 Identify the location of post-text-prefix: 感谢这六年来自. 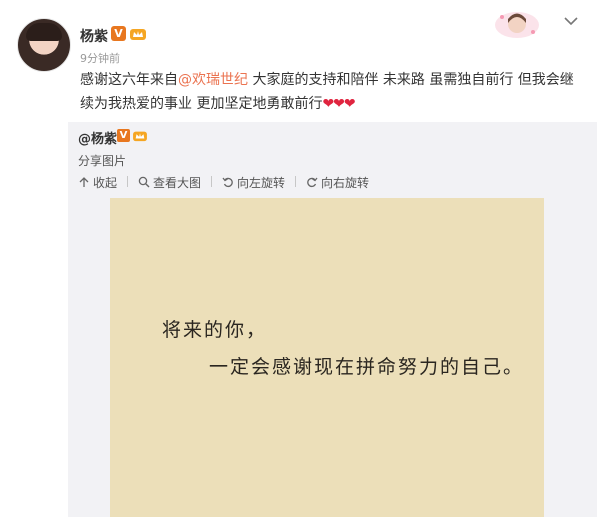
(129, 80).